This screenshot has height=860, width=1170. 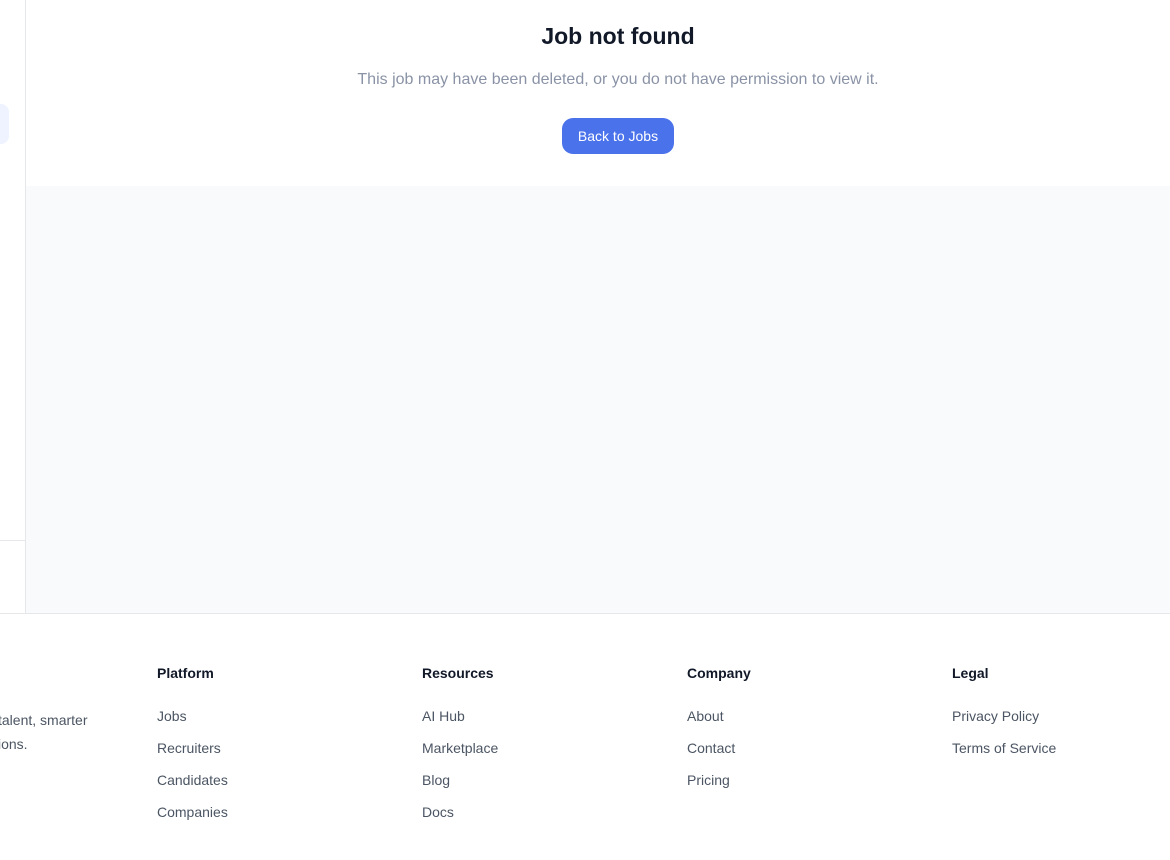 I want to click on footer-heading: Company, so click(x=719, y=673).